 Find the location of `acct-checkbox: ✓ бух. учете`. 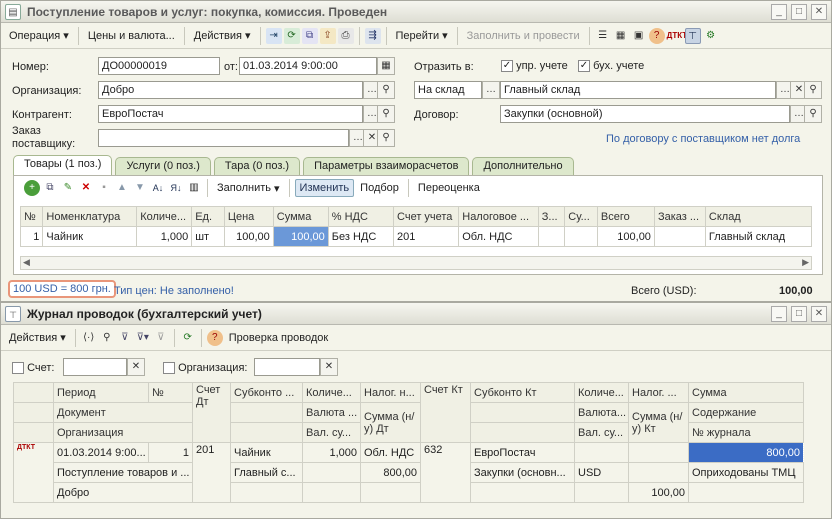

acct-checkbox: ✓ бух. учете is located at coordinates (611, 66).